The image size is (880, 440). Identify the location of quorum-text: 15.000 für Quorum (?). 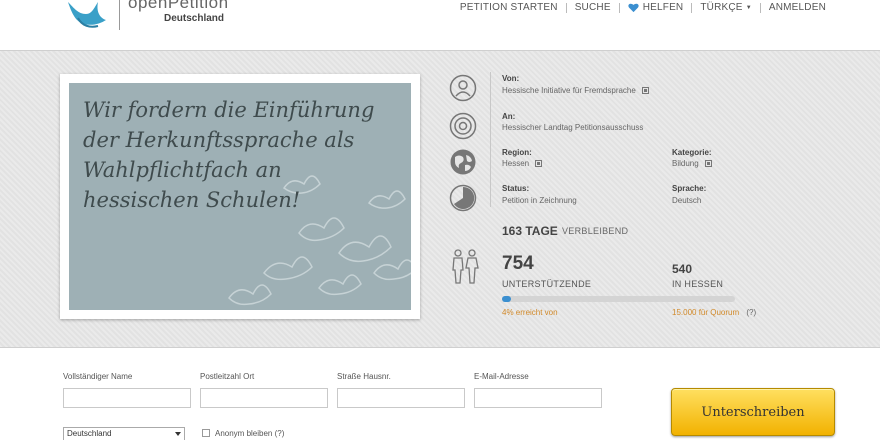
(714, 312).